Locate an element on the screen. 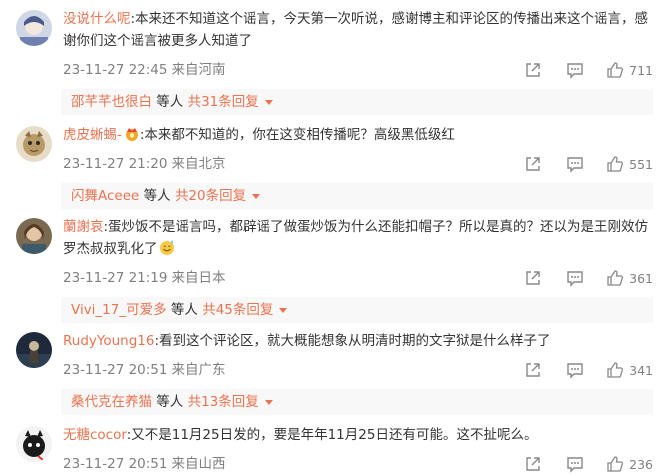 The height and width of the screenshot is (476, 667). sweat-smile-emoji is located at coordinates (166, 247).